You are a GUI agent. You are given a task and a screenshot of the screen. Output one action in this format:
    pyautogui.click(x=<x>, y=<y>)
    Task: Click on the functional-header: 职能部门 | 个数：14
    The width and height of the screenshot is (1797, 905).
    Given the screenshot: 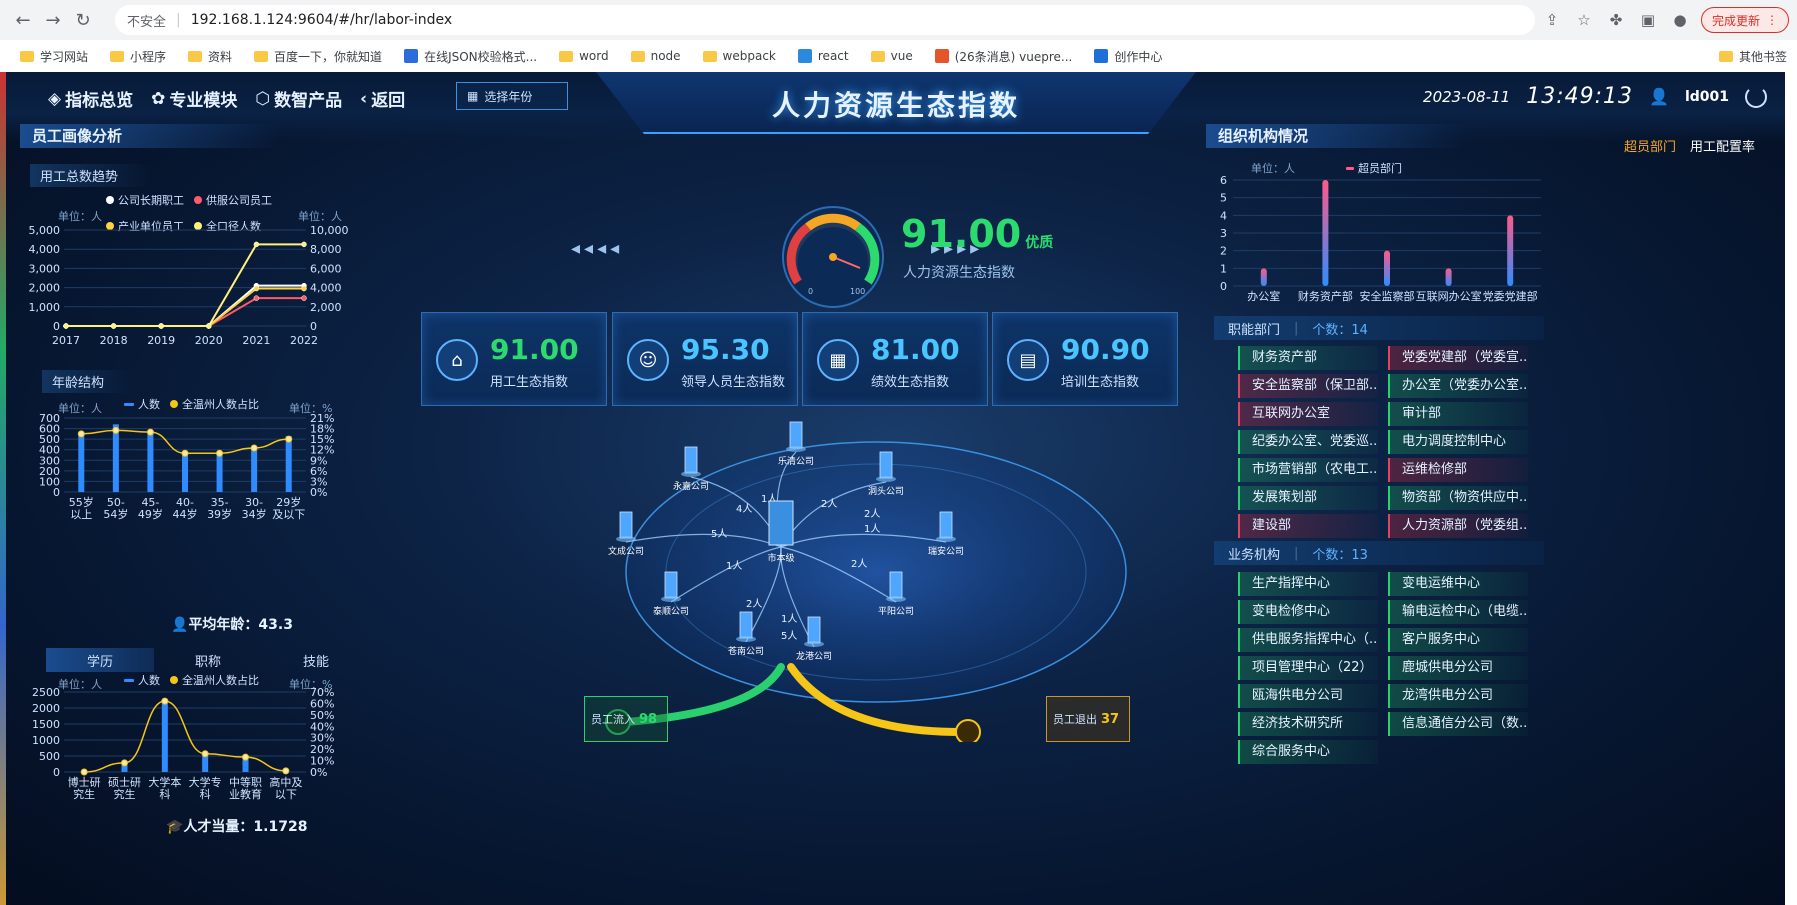 What is the action you would take?
    pyautogui.click(x=1379, y=328)
    